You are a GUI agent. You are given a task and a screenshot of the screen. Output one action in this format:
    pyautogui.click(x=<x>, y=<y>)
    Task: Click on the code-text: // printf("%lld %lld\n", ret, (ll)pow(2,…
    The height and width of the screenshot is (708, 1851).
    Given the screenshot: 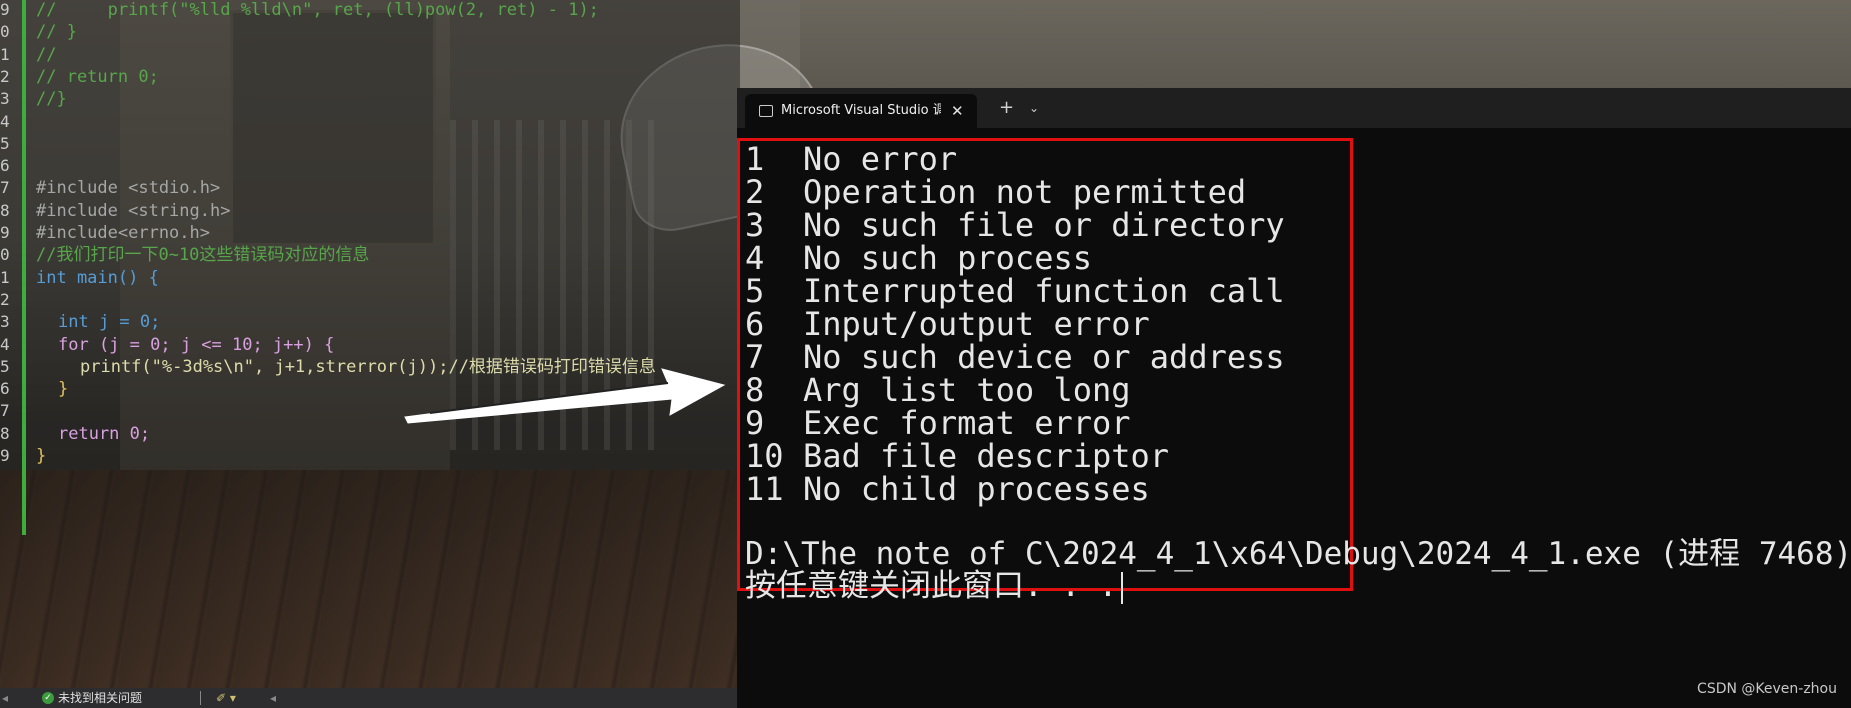 What is the action you would take?
    pyautogui.click(x=317, y=10)
    